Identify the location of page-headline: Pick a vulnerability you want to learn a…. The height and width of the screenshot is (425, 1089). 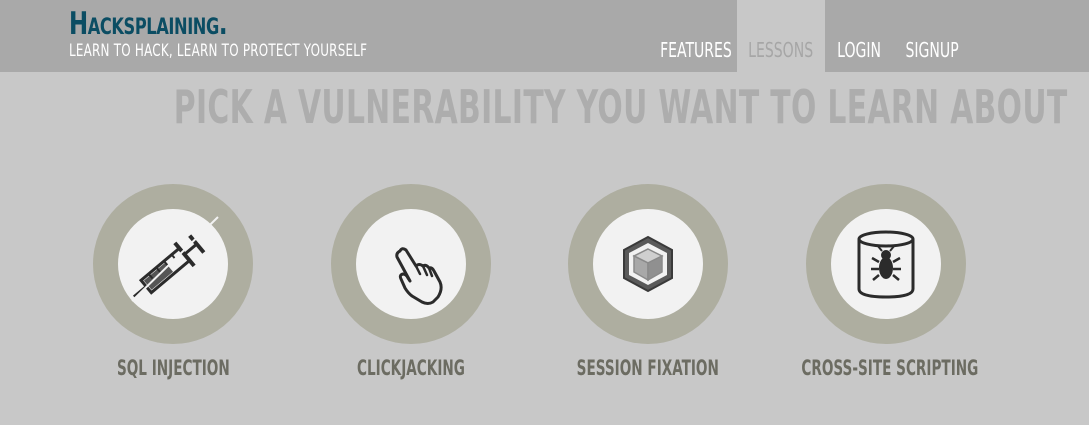
(620, 107).